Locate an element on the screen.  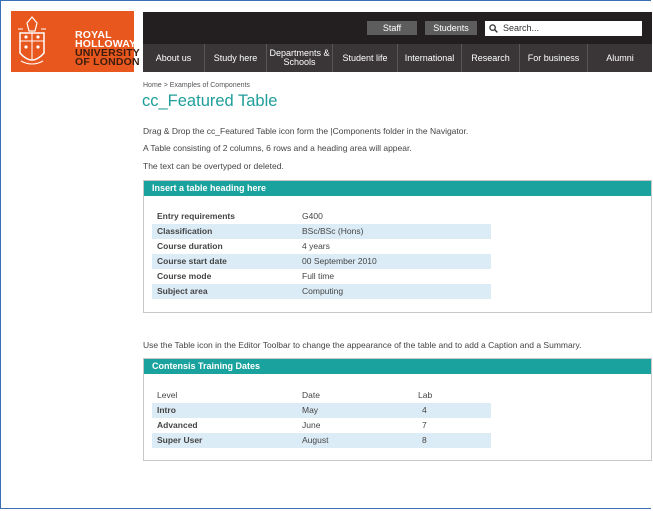
row-label: Classification is located at coordinates (185, 231).